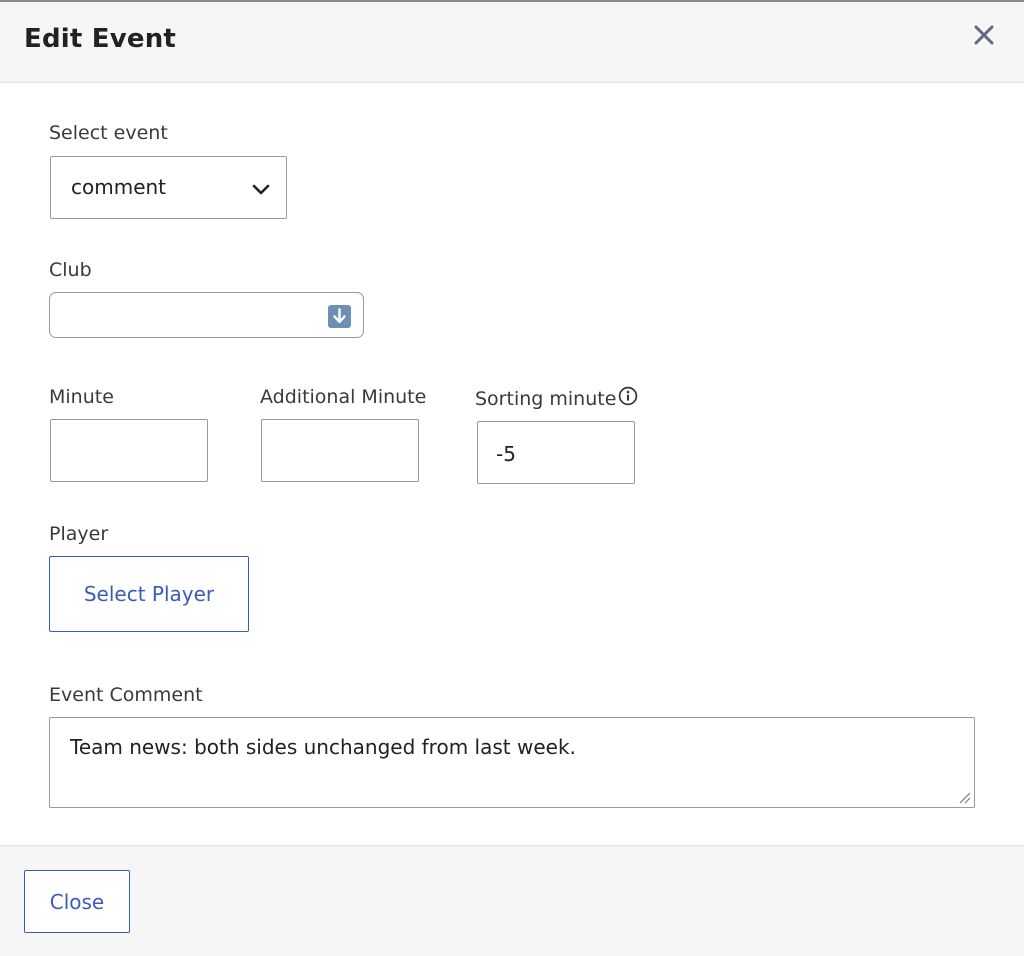  Describe the element at coordinates (628, 396) in the screenshot. I see `info-icon` at that location.